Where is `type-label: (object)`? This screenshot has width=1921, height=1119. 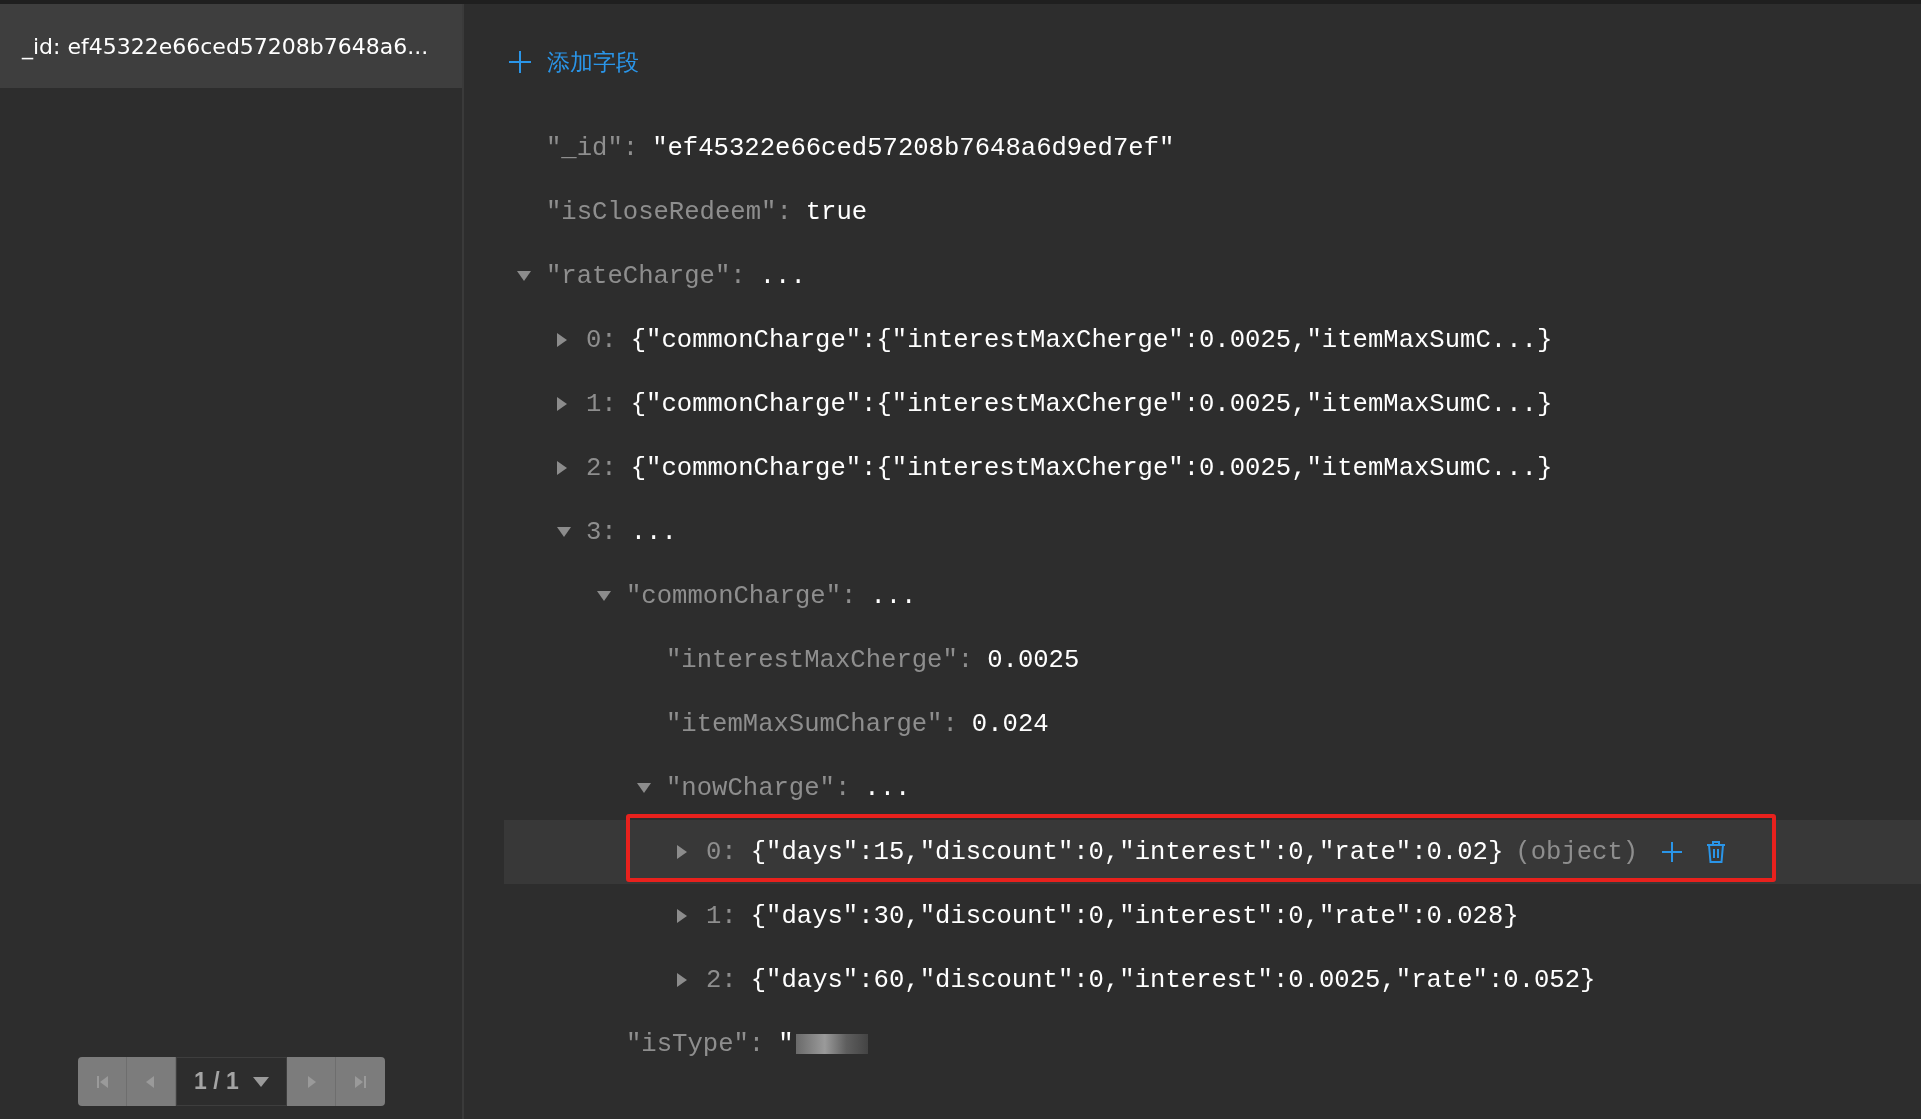
type-label: (object) is located at coordinates (1577, 852).